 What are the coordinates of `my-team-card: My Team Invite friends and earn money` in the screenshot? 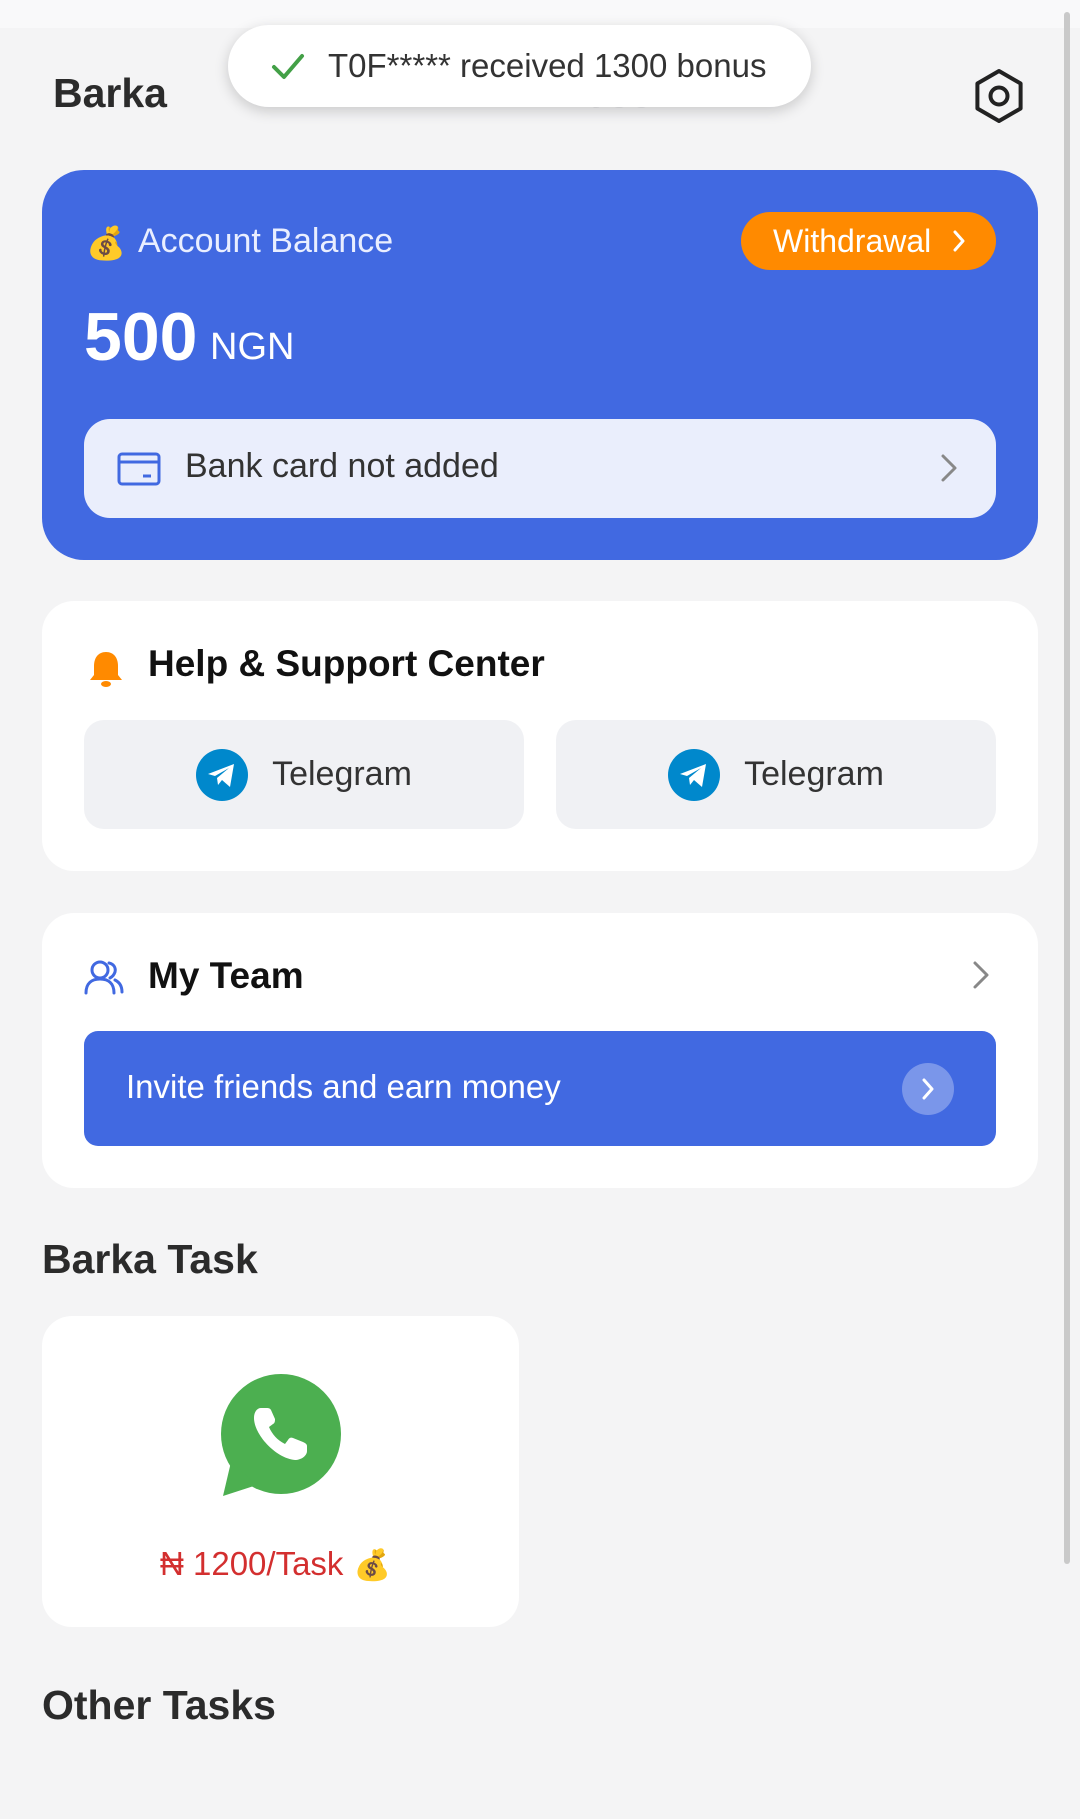 It's located at (540, 1050).